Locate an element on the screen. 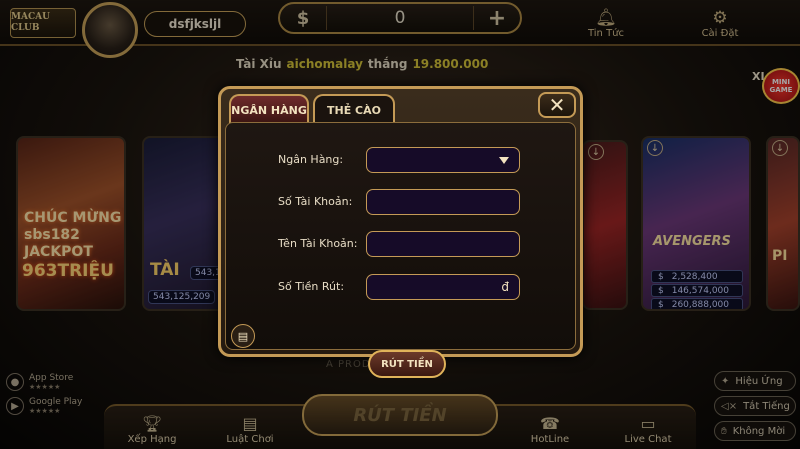 Image resolution: width=800 pixels, height=449 pixels. amount-field: đ is located at coordinates (443, 287).